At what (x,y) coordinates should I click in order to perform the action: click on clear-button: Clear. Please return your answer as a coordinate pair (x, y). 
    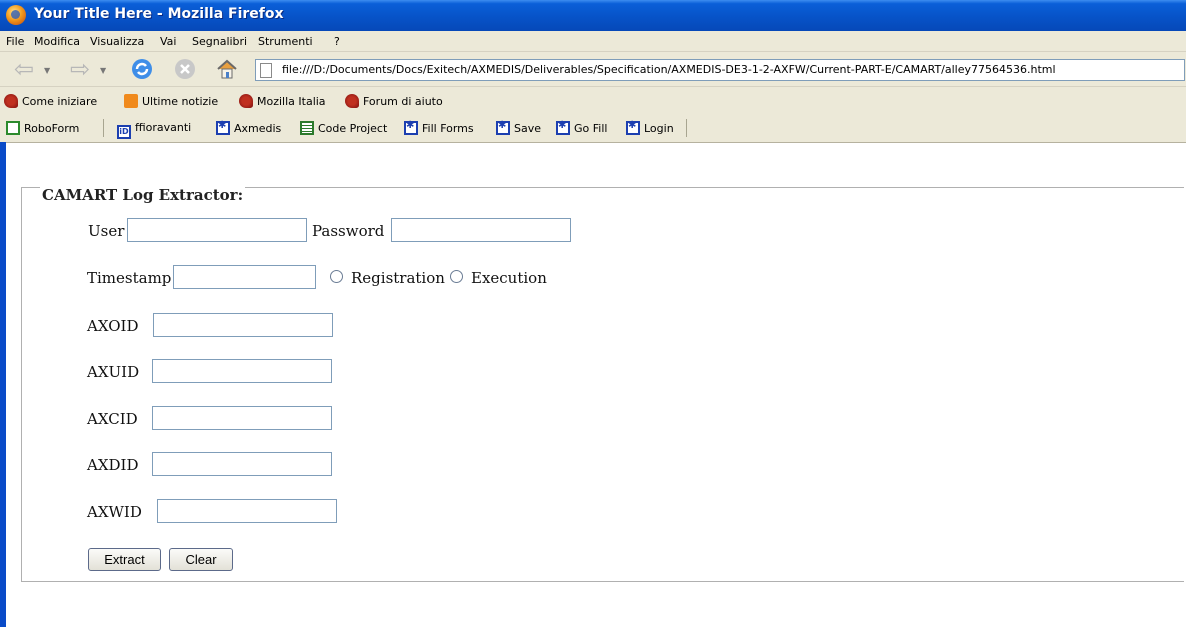
    Looking at the image, I should click on (201, 559).